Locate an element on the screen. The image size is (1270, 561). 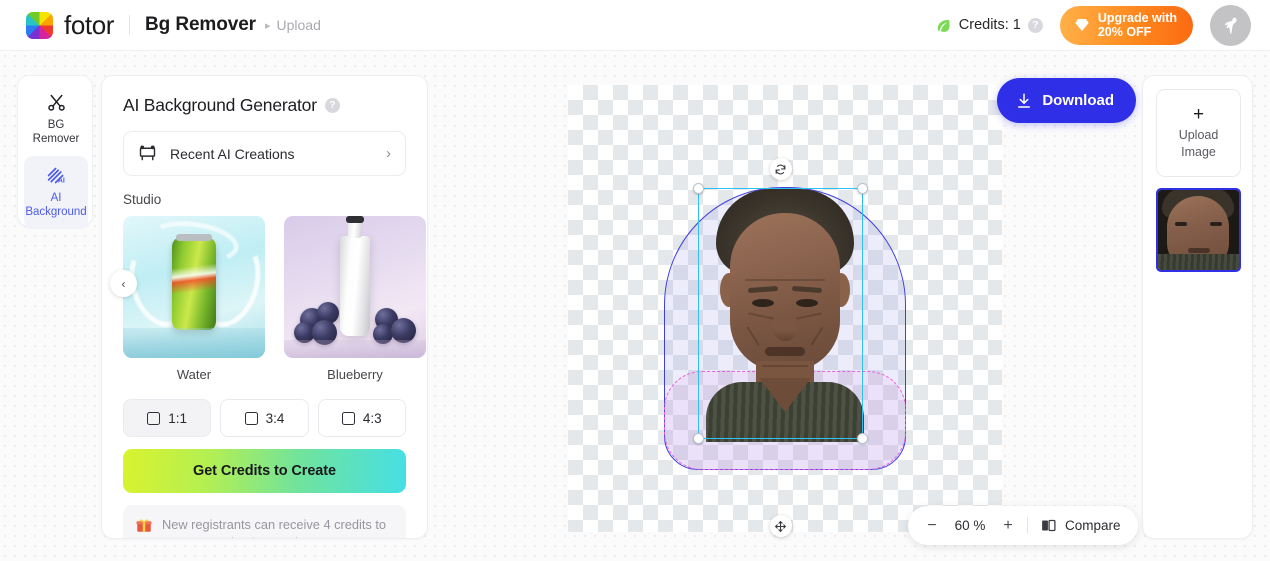
preset-caption: Water is located at coordinates (194, 374).